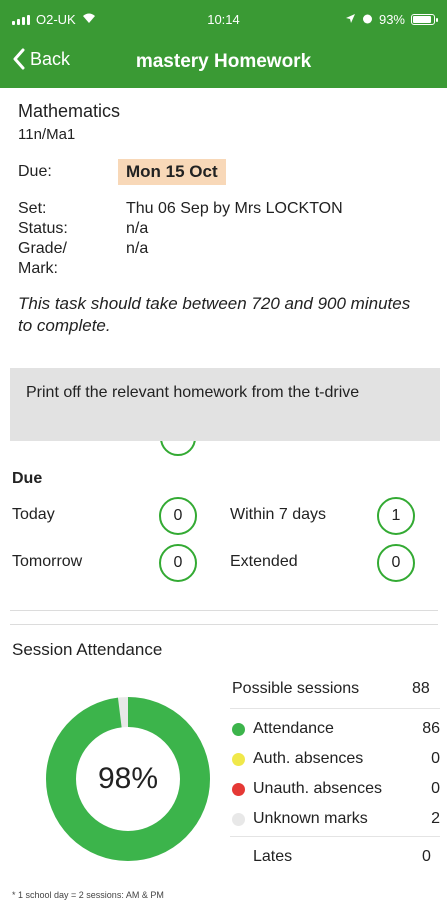 The width and height of the screenshot is (447, 905). What do you see at coordinates (431, 728) in the screenshot?
I see `legend-value: 86` at bounding box center [431, 728].